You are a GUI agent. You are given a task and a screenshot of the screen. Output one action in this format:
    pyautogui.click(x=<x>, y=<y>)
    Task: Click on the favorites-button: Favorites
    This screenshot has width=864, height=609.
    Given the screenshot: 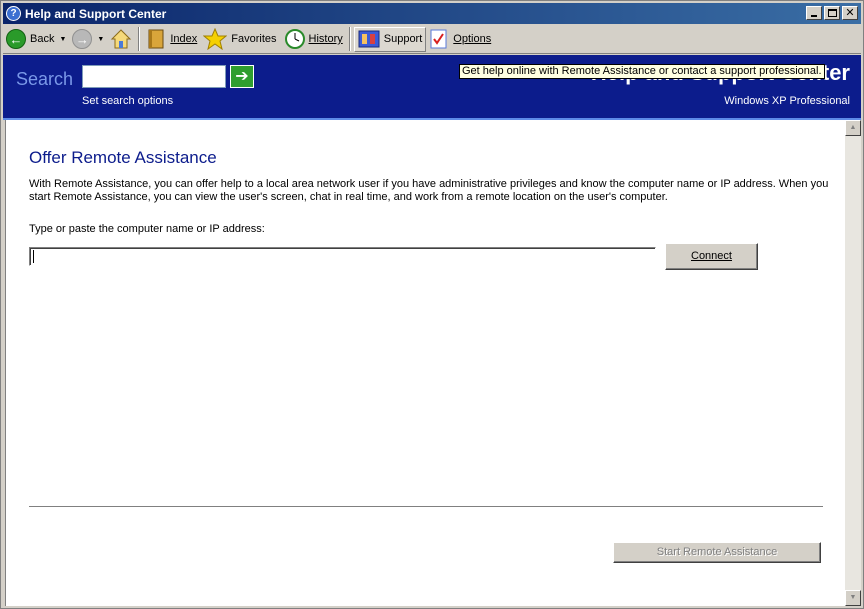 What is the action you would take?
    pyautogui.click(x=239, y=39)
    